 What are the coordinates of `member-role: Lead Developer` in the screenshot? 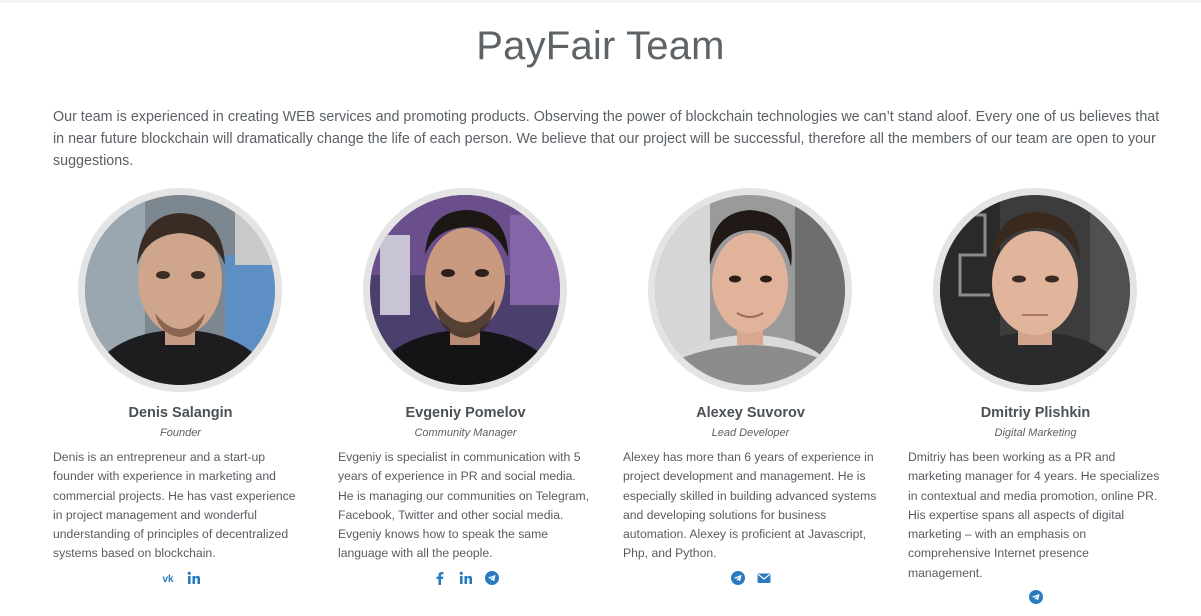 It's located at (750, 433).